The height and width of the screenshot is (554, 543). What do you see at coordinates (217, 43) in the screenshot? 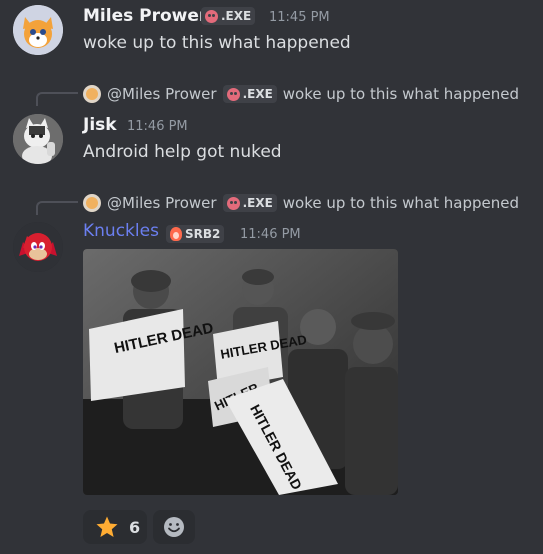
I see `message-text: woke up to this what happened` at bounding box center [217, 43].